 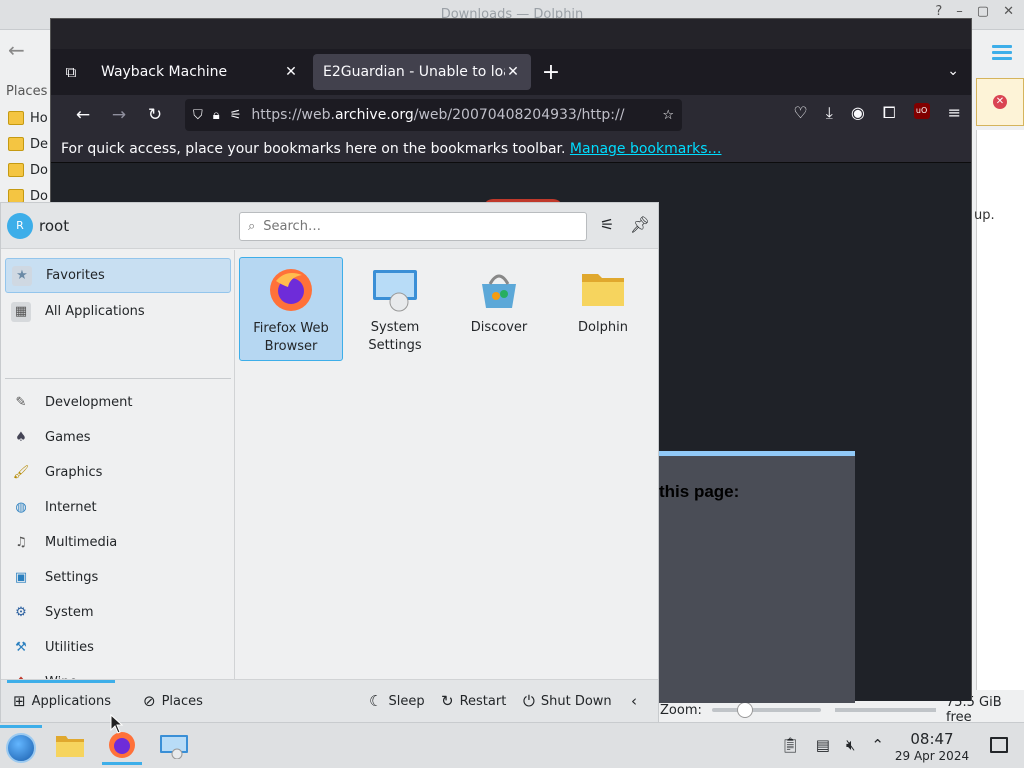 I want to click on chevron-up-icon: ⌃, so click(x=877, y=745).